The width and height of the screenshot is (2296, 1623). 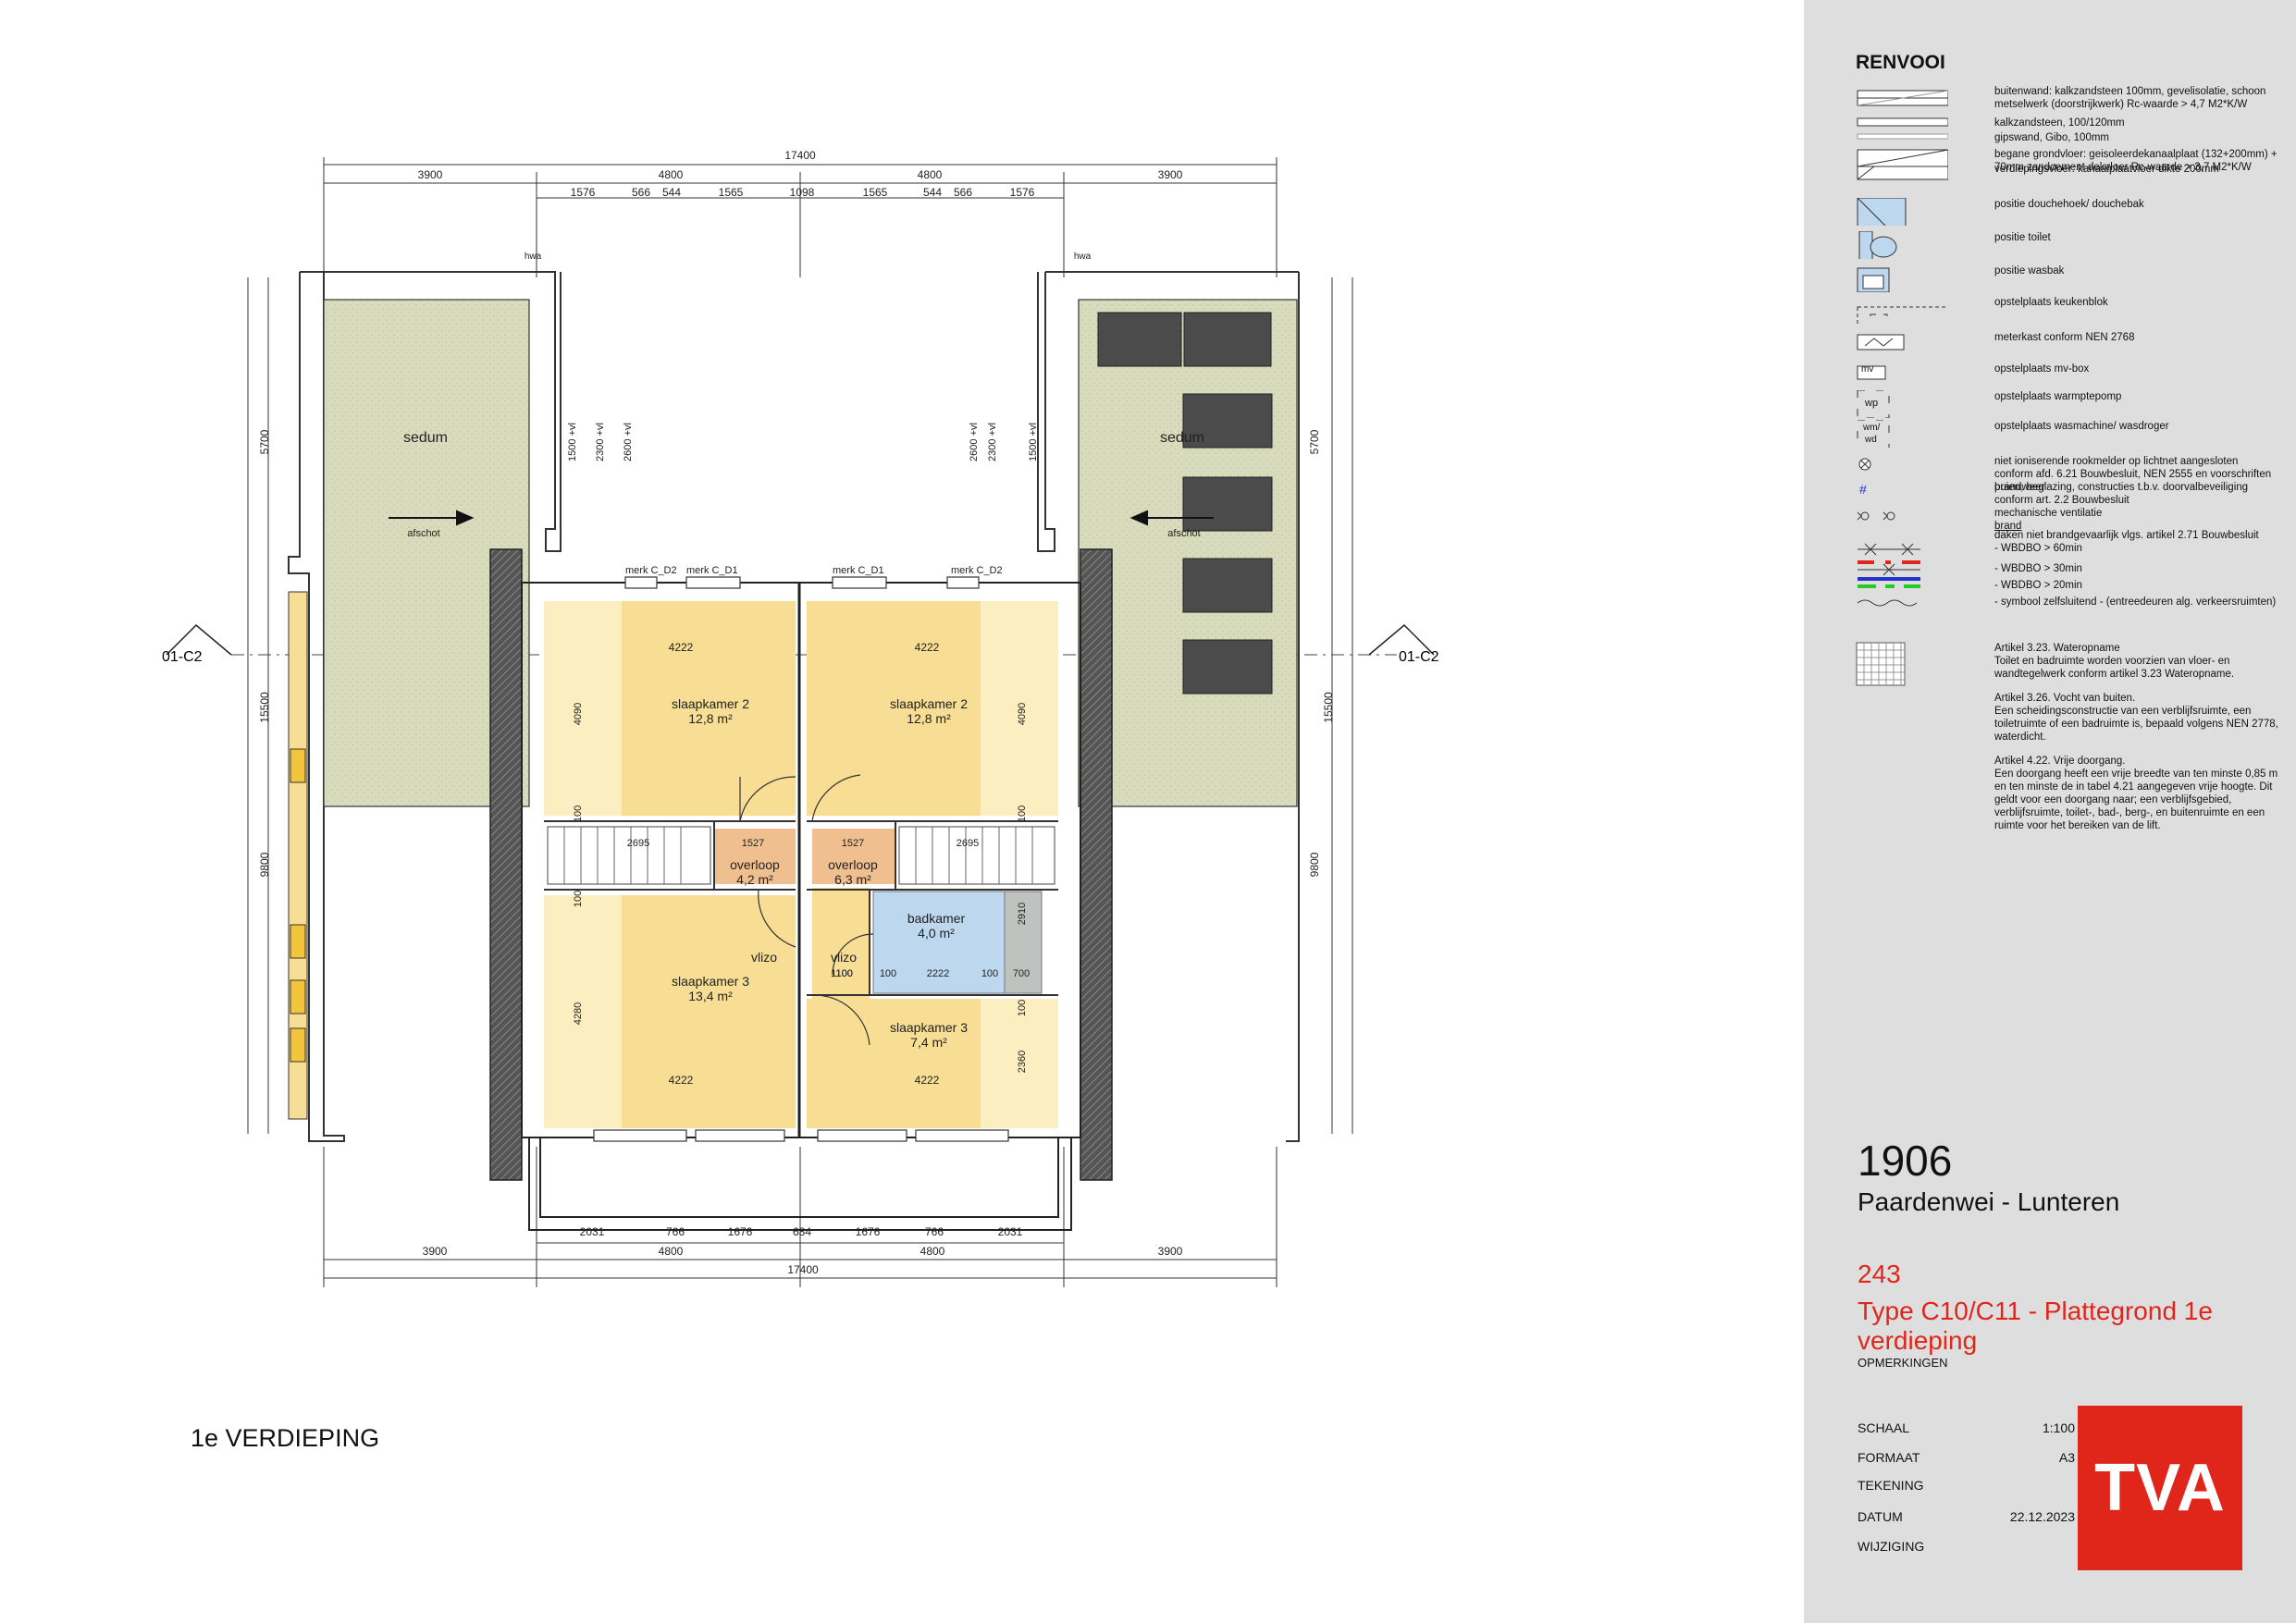 What do you see at coordinates (963, 192) in the screenshot?
I see `dim-top-detail: 566` at bounding box center [963, 192].